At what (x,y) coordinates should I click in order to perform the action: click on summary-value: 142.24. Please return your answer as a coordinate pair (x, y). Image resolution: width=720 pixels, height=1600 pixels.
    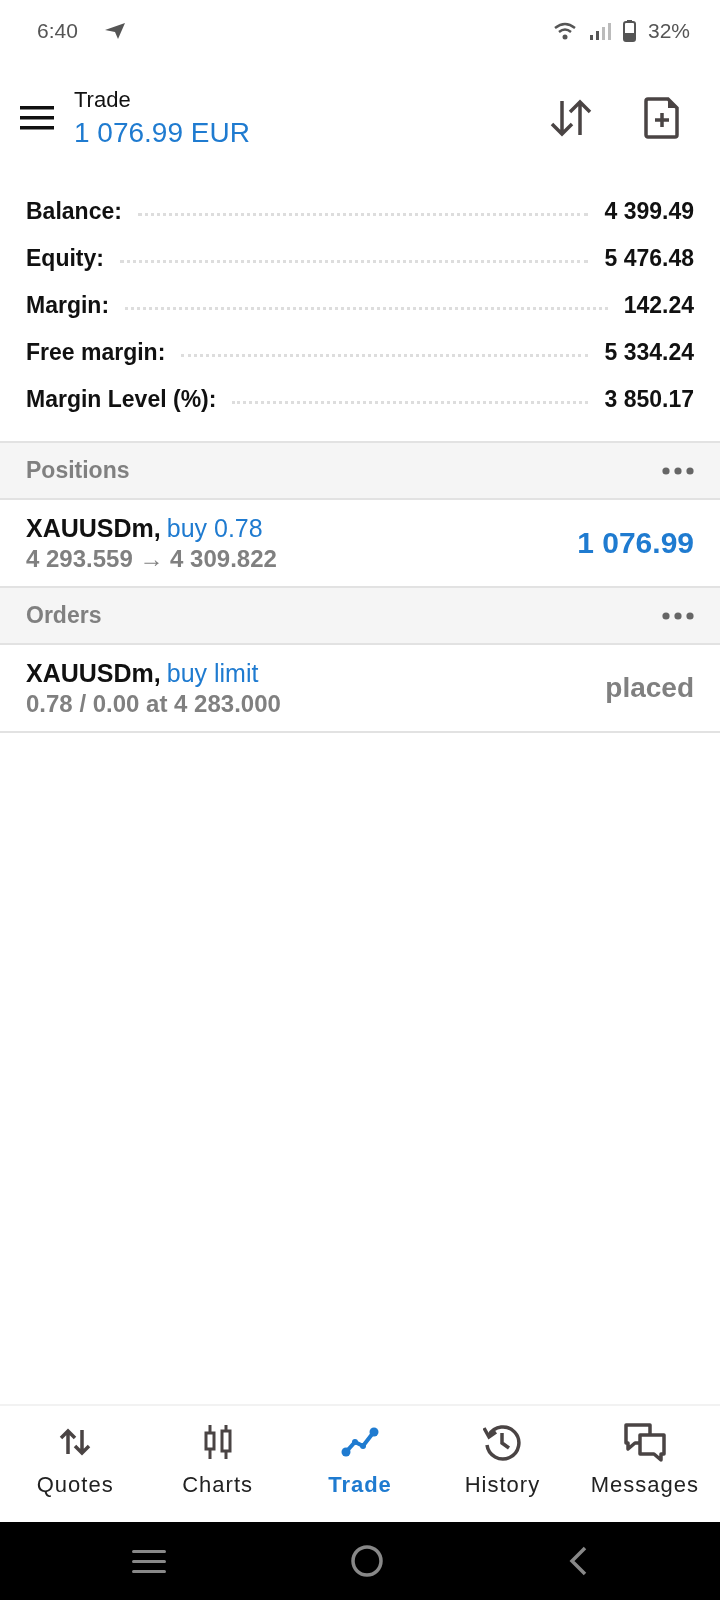
    Looking at the image, I should click on (658, 305).